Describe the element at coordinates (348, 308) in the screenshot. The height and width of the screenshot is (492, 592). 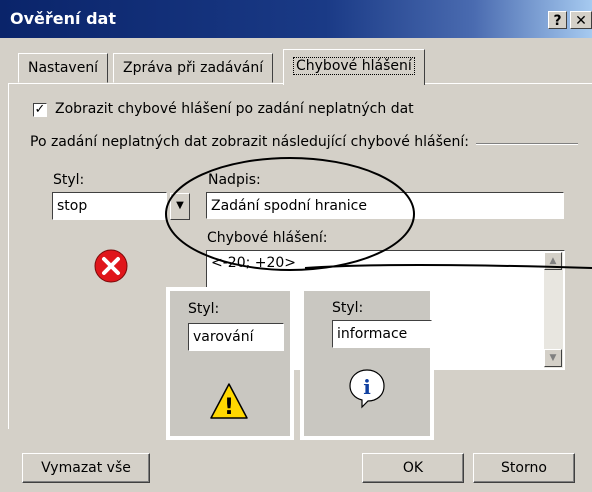
I see `information-style-label: Styl:` at that location.